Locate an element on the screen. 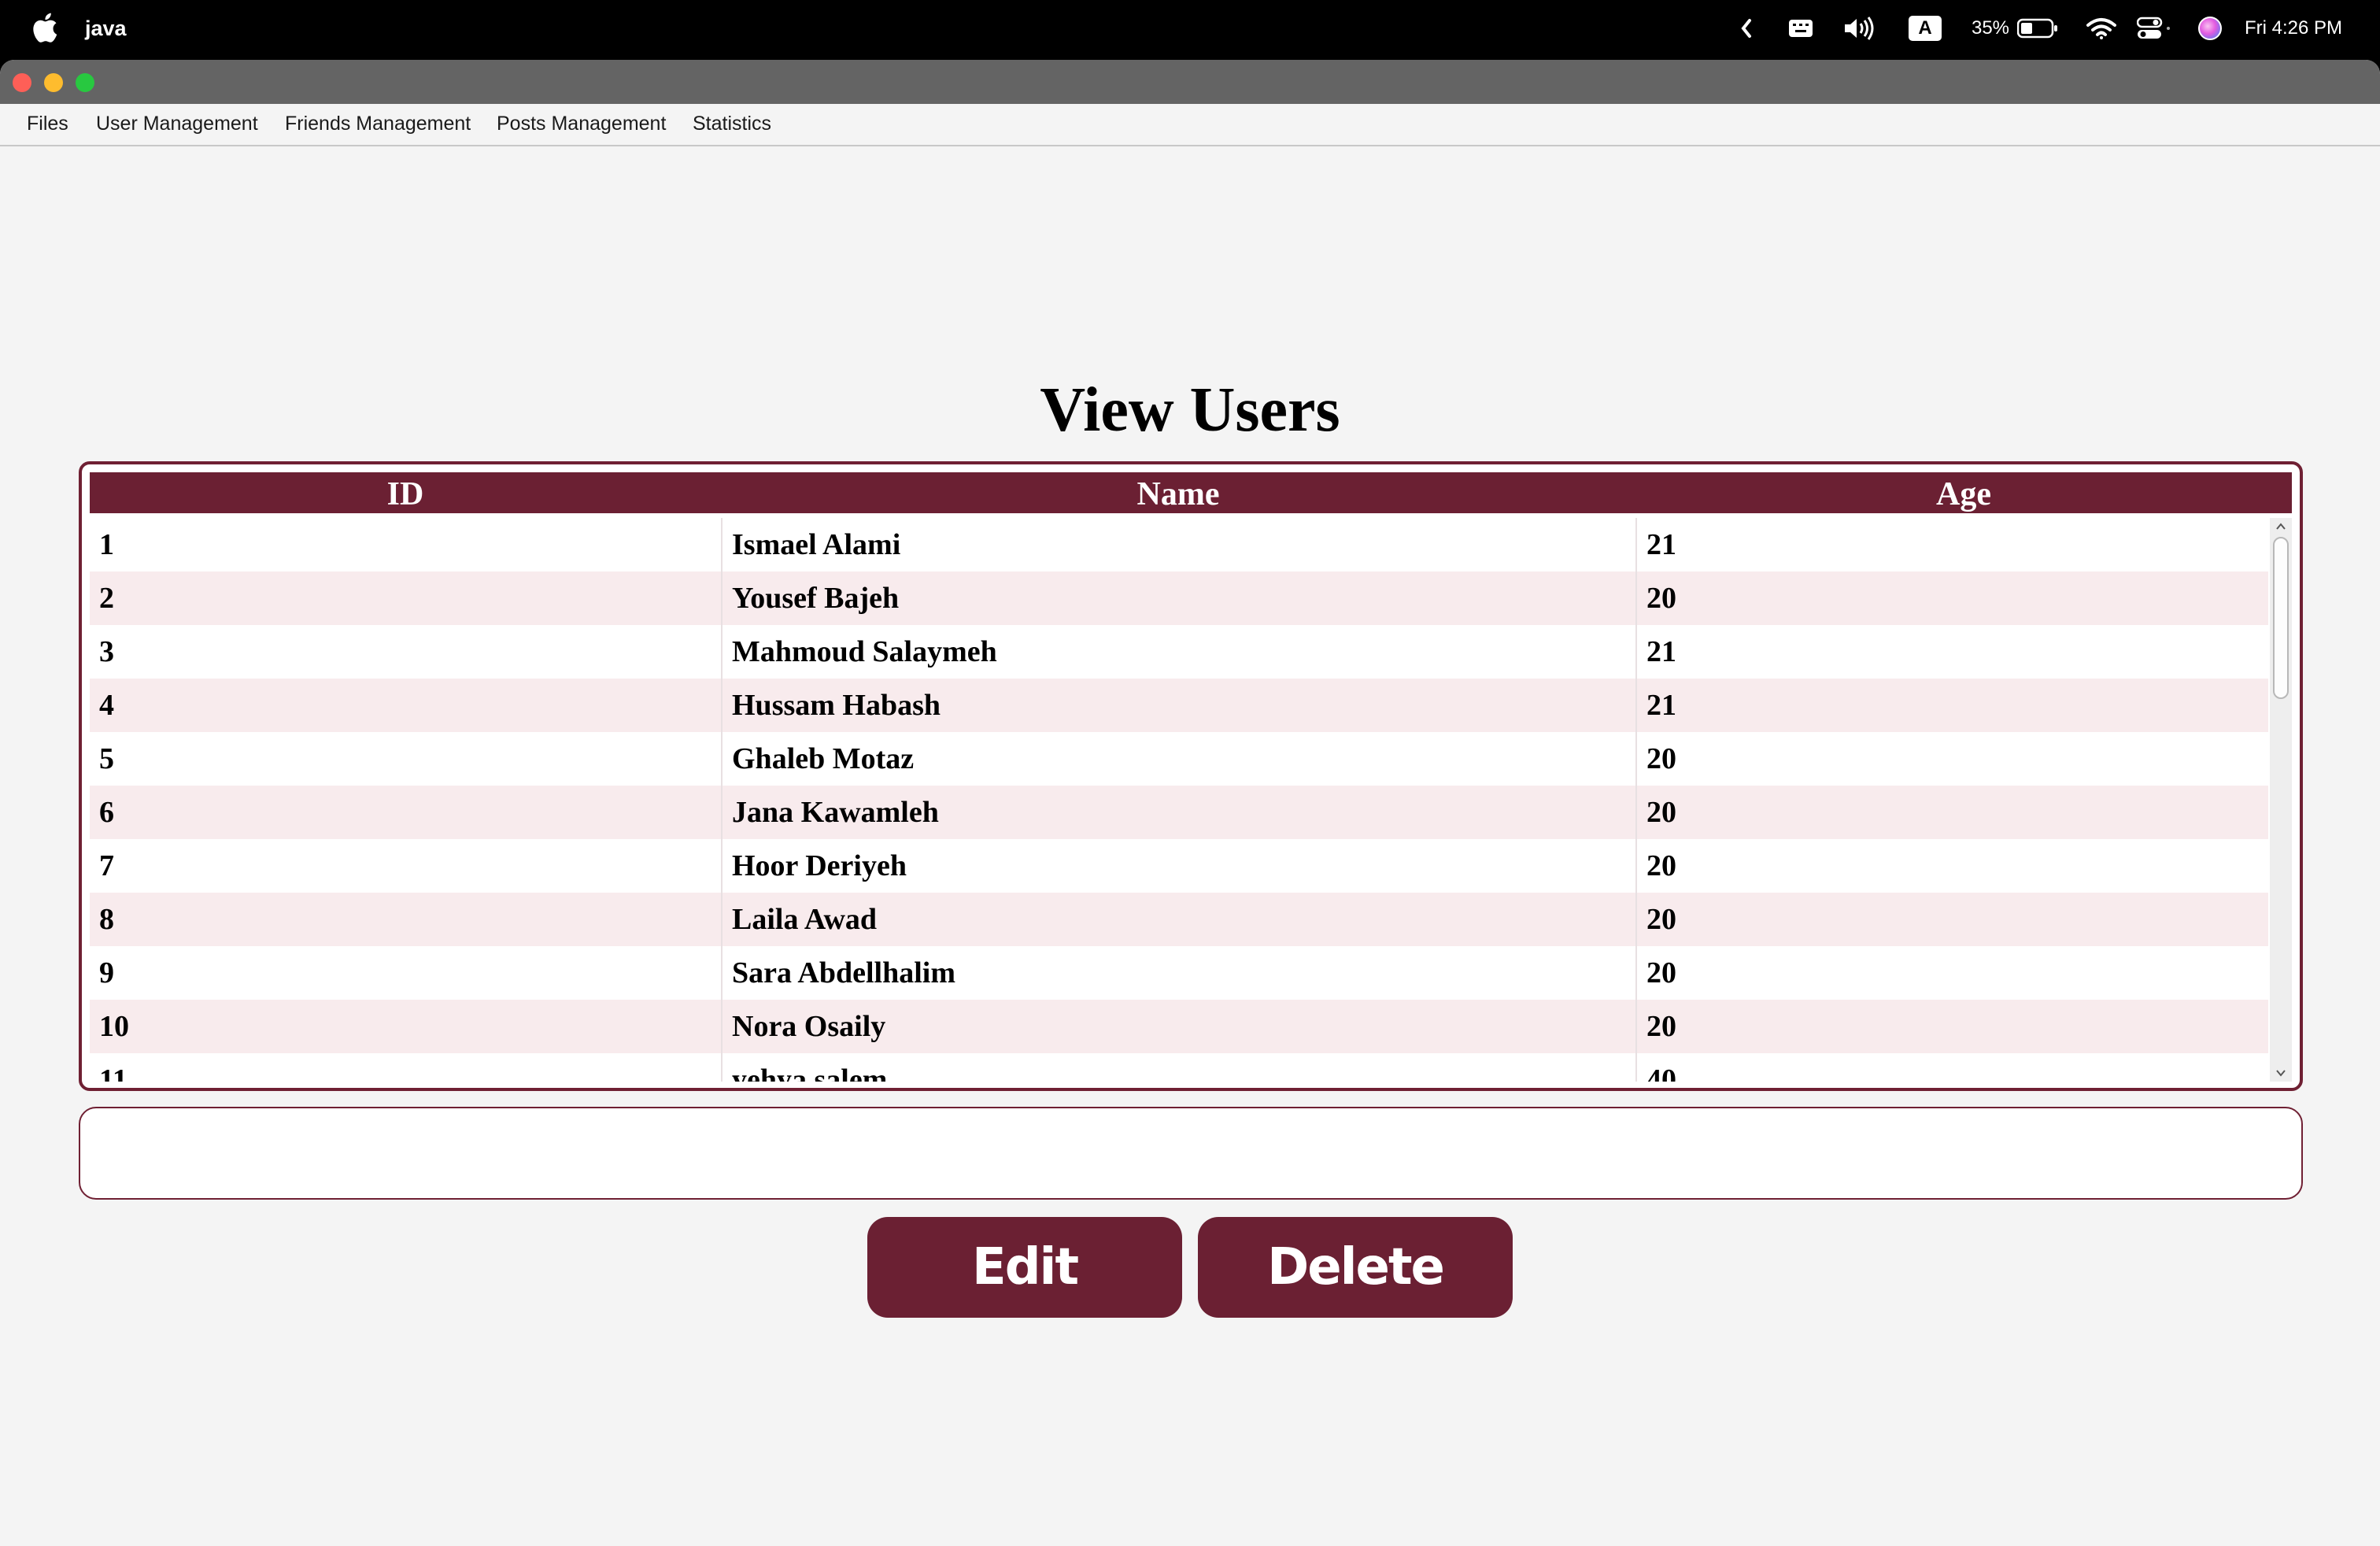 The width and height of the screenshot is (2380, 1546). volume-icon is located at coordinates (1860, 28).